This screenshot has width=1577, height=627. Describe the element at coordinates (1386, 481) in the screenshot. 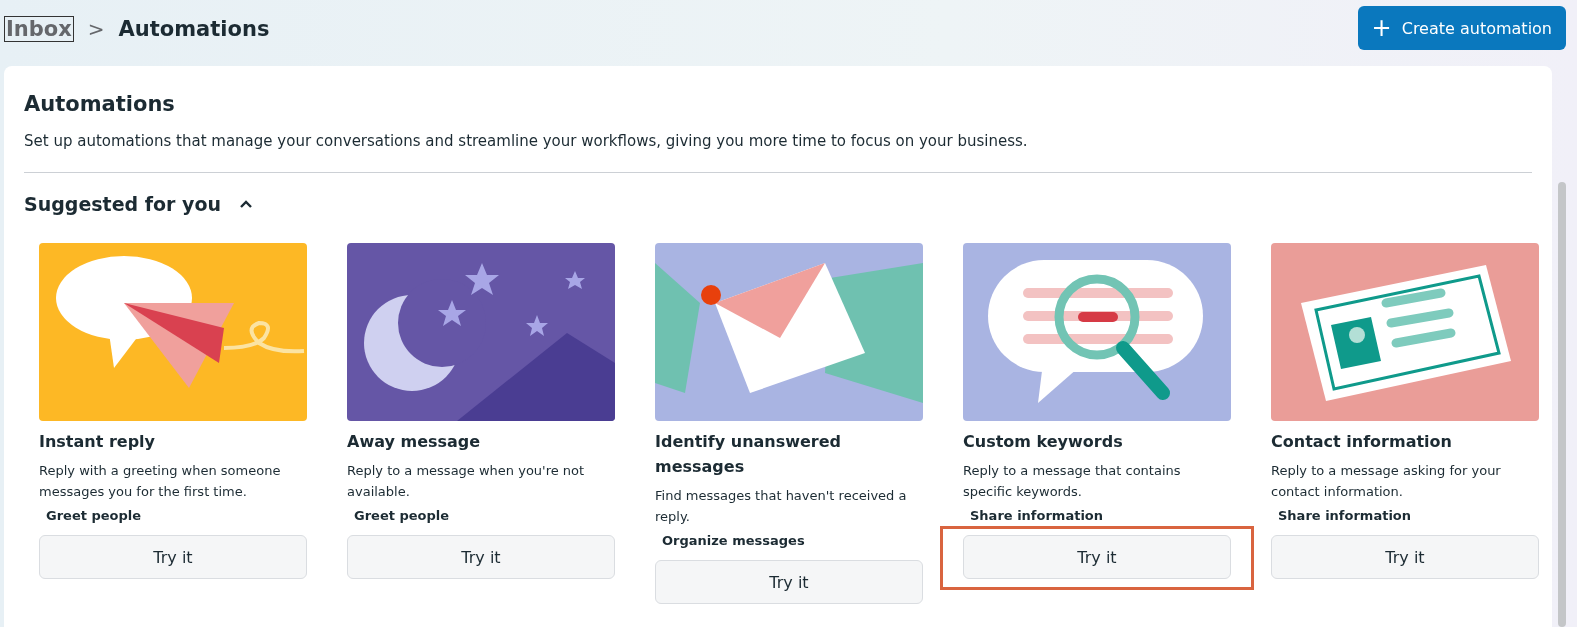

I see `card-description: Reply to a message asking for your contact information.` at that location.